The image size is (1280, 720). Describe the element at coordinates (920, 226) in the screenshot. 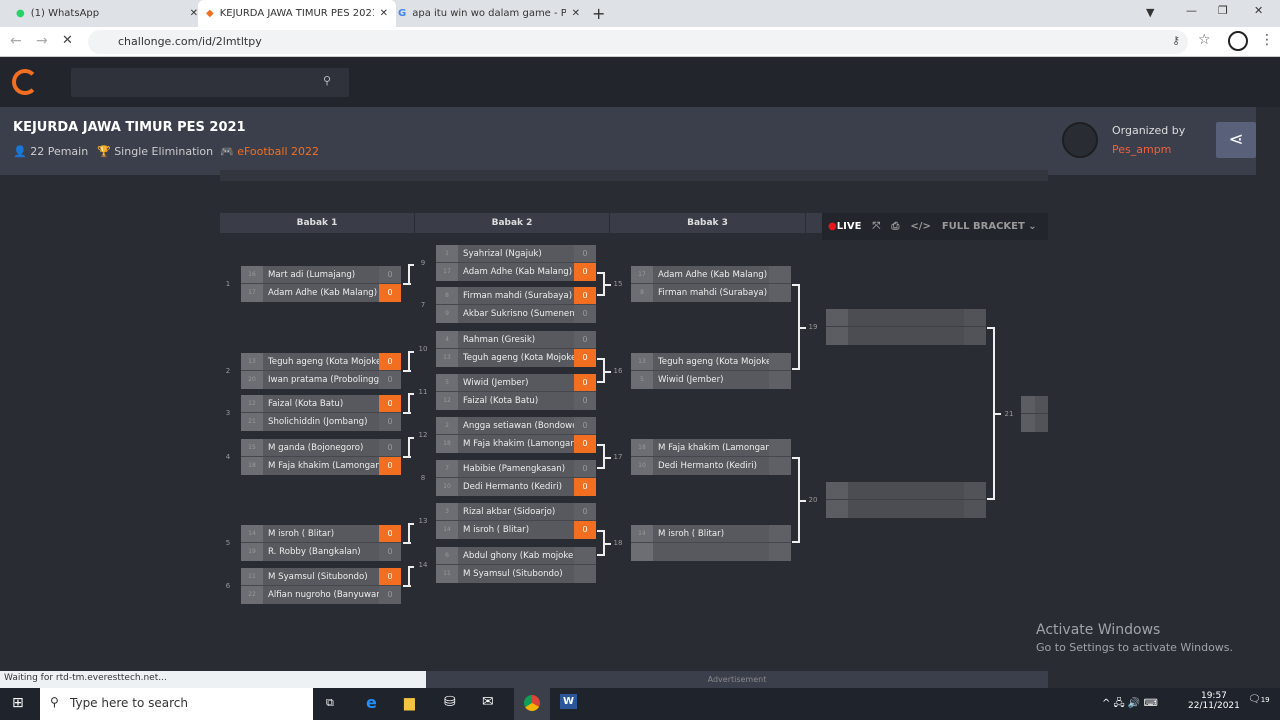

I see `embed-icon: </>` at that location.